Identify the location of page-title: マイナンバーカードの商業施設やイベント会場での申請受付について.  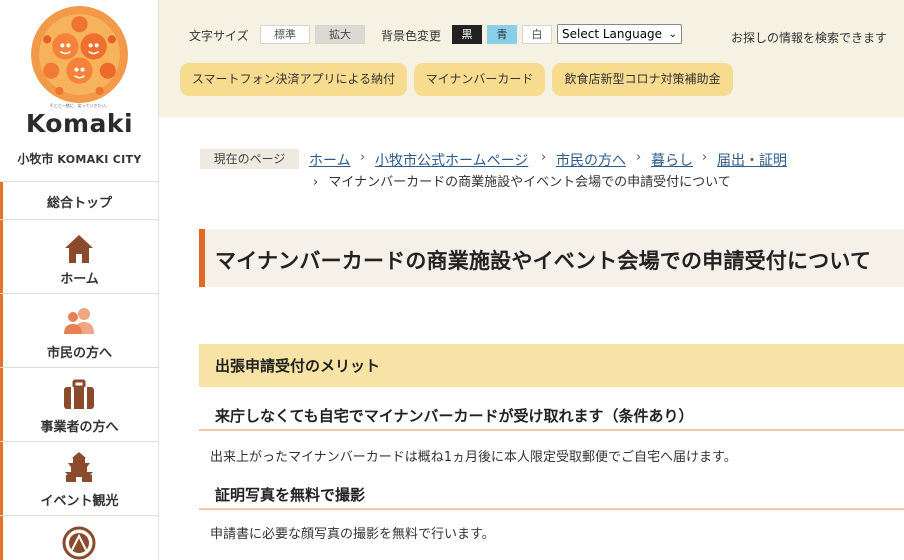
(543, 261).